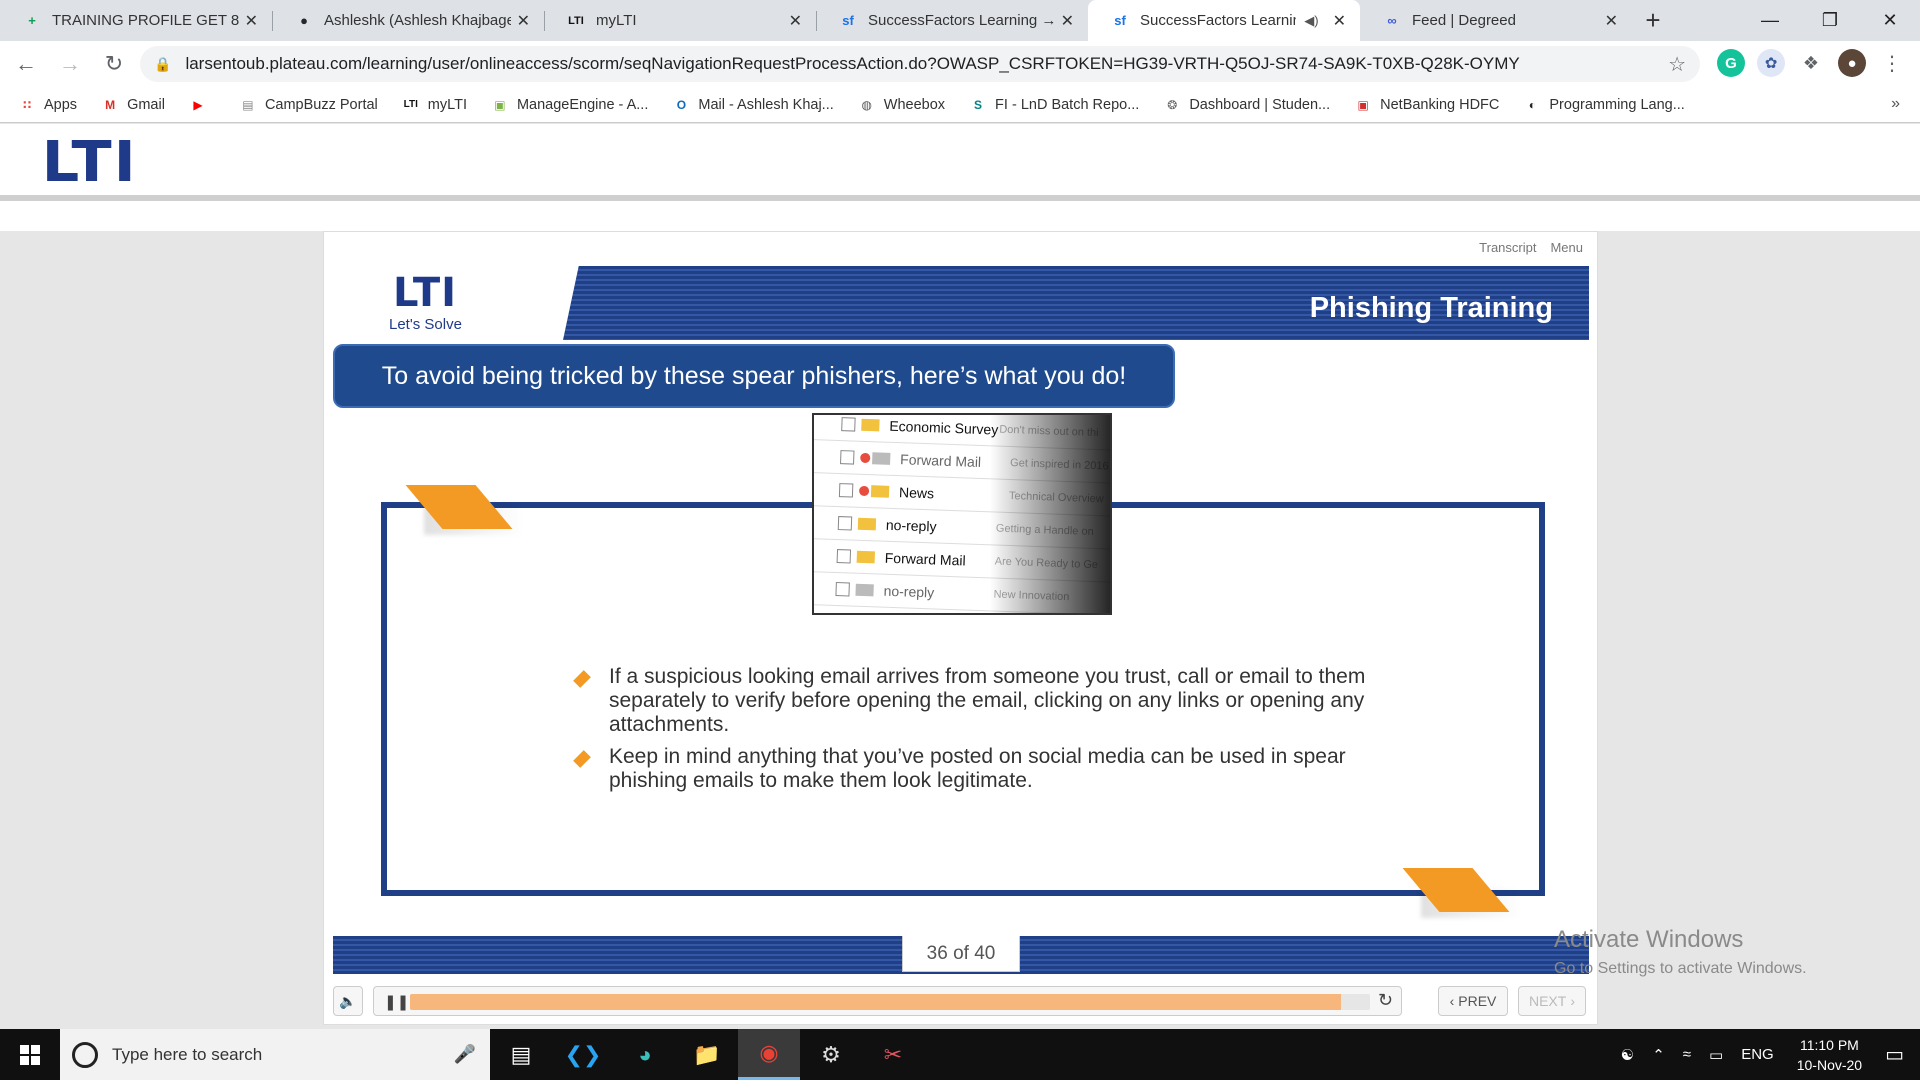 The image size is (1920, 1080). I want to click on bookmark-item: LTI myLTI, so click(434, 105).